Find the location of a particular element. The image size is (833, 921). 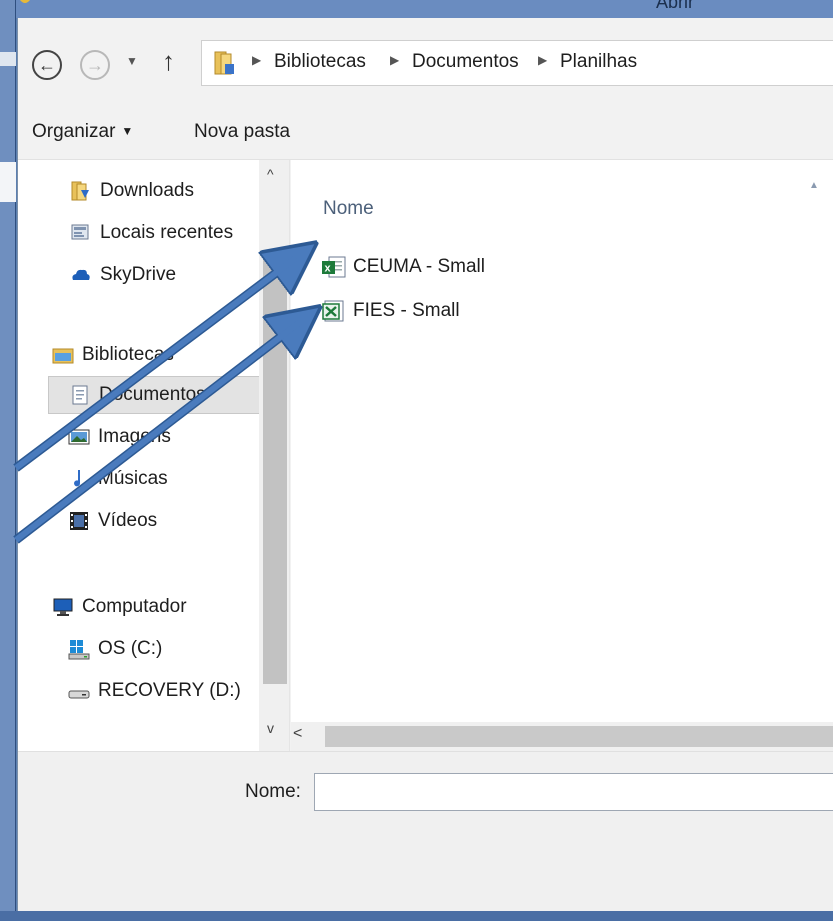

music-note-icon is located at coordinates (77, 478).